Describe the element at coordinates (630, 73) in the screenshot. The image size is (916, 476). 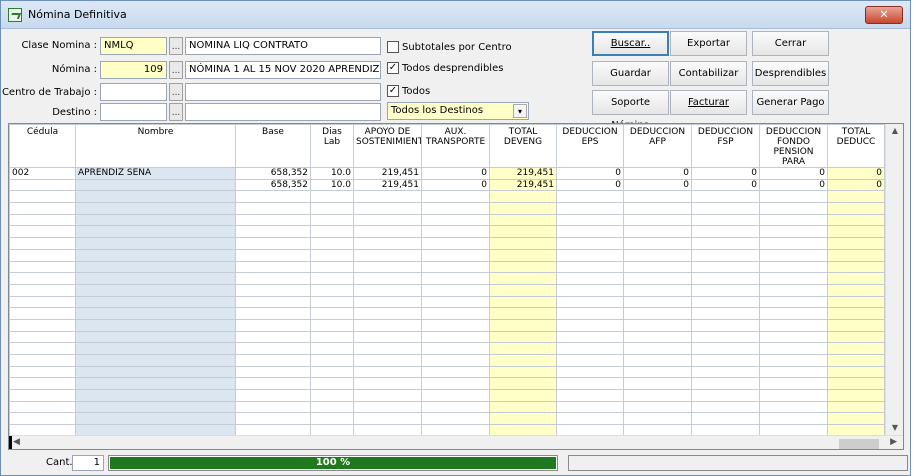
I see `guardar-button: Guardar` at that location.